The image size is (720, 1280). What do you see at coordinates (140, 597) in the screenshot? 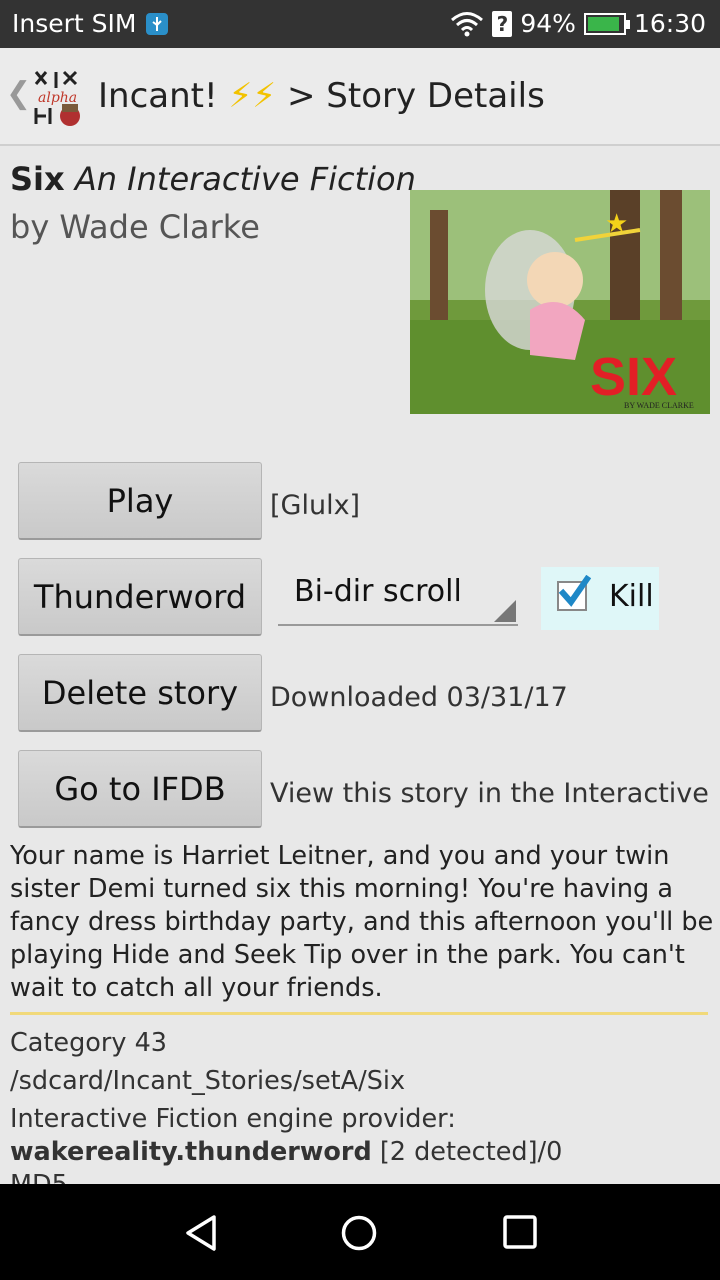
I see `thunderword-button: Thunderword` at bounding box center [140, 597].